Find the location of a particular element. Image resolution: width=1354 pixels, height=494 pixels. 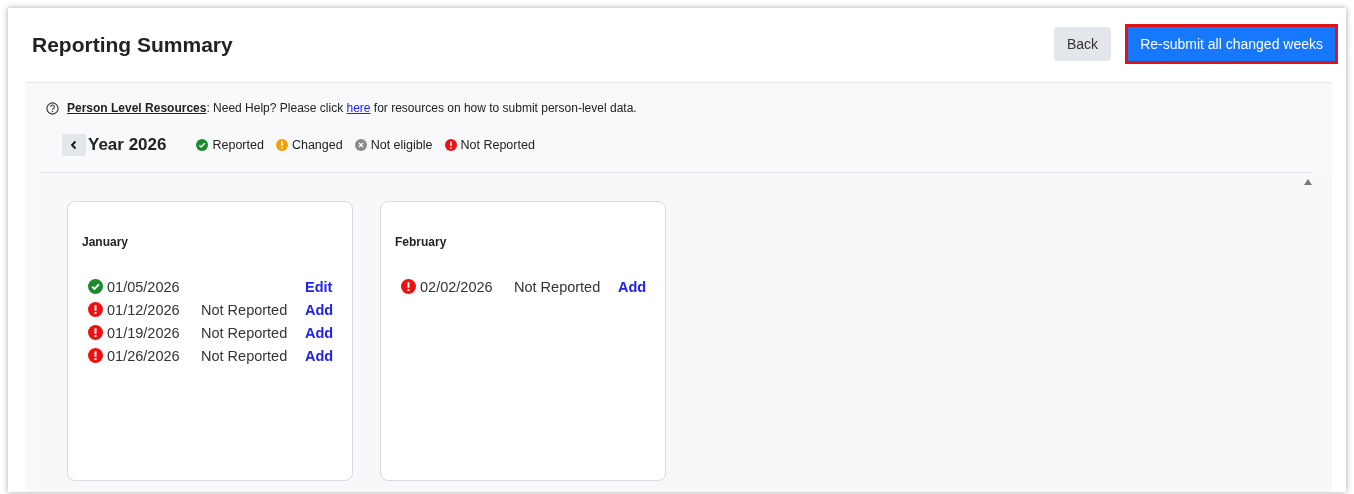

week-action-link: Edit is located at coordinates (319, 287).